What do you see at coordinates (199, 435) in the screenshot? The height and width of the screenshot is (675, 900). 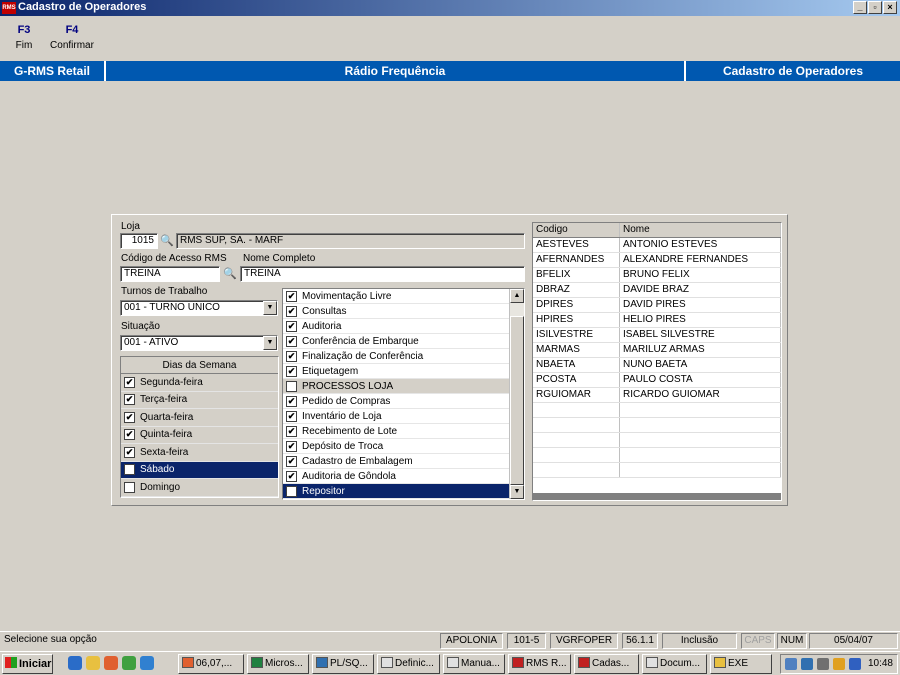 I see `dia-checkbox-row: ✔ Quinta-feira` at bounding box center [199, 435].